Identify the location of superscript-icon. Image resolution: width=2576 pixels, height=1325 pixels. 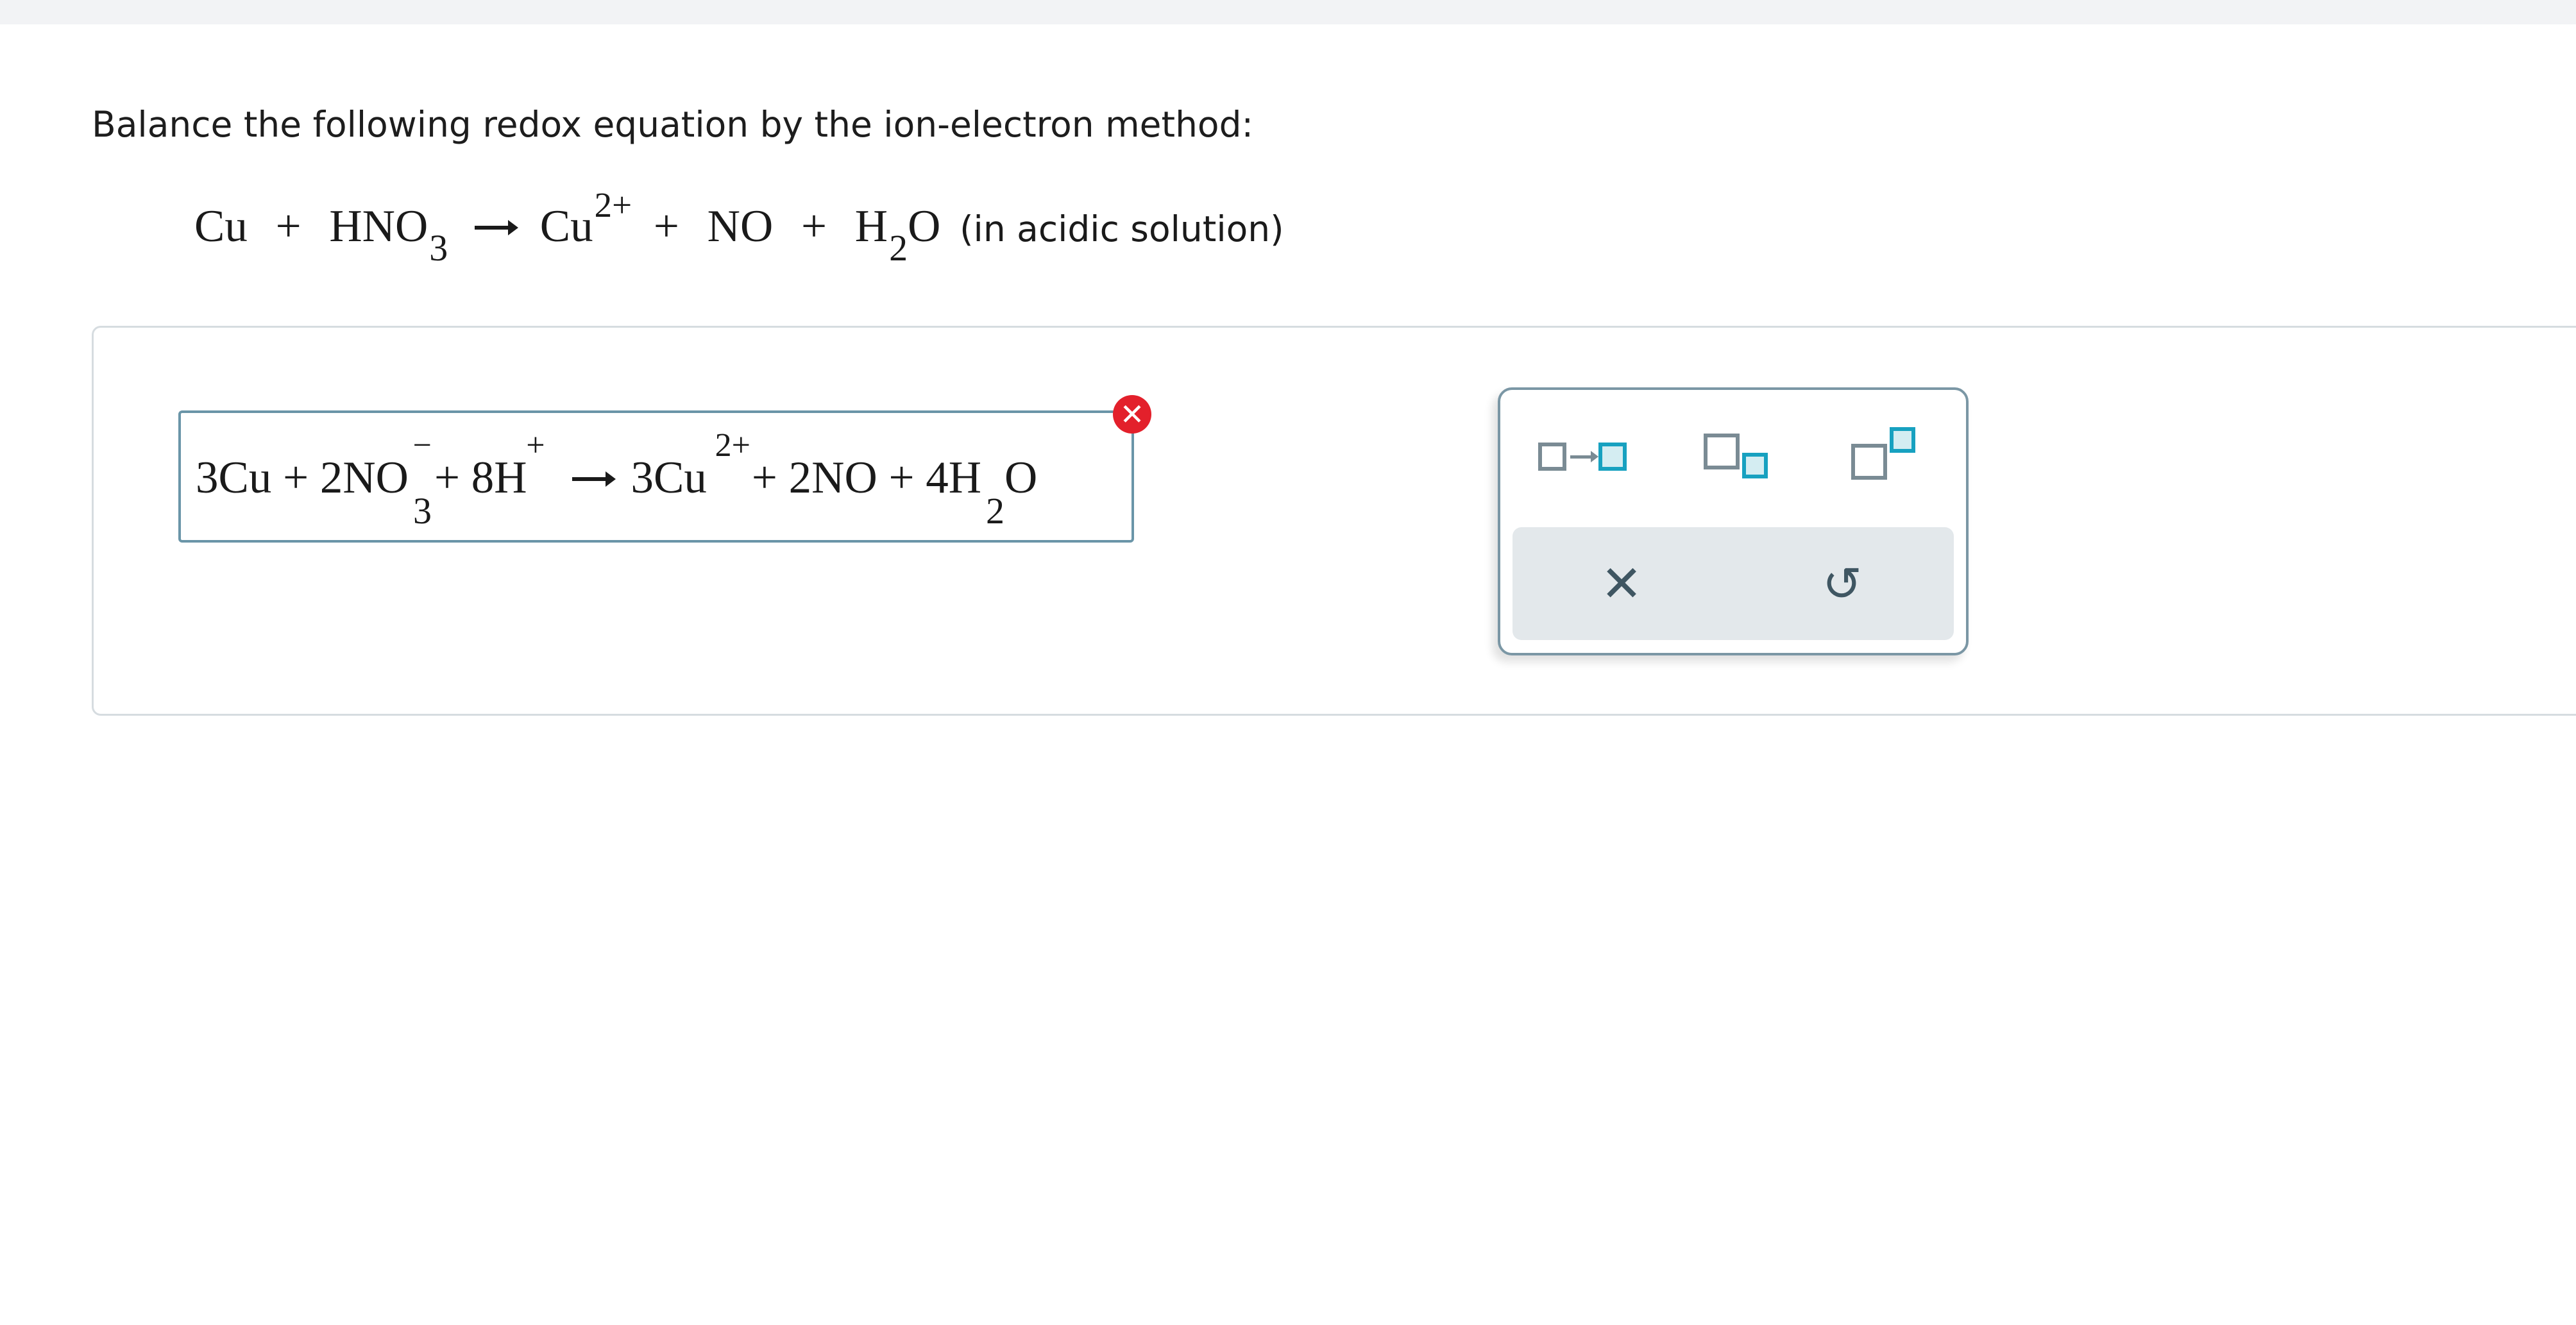
(1869, 462).